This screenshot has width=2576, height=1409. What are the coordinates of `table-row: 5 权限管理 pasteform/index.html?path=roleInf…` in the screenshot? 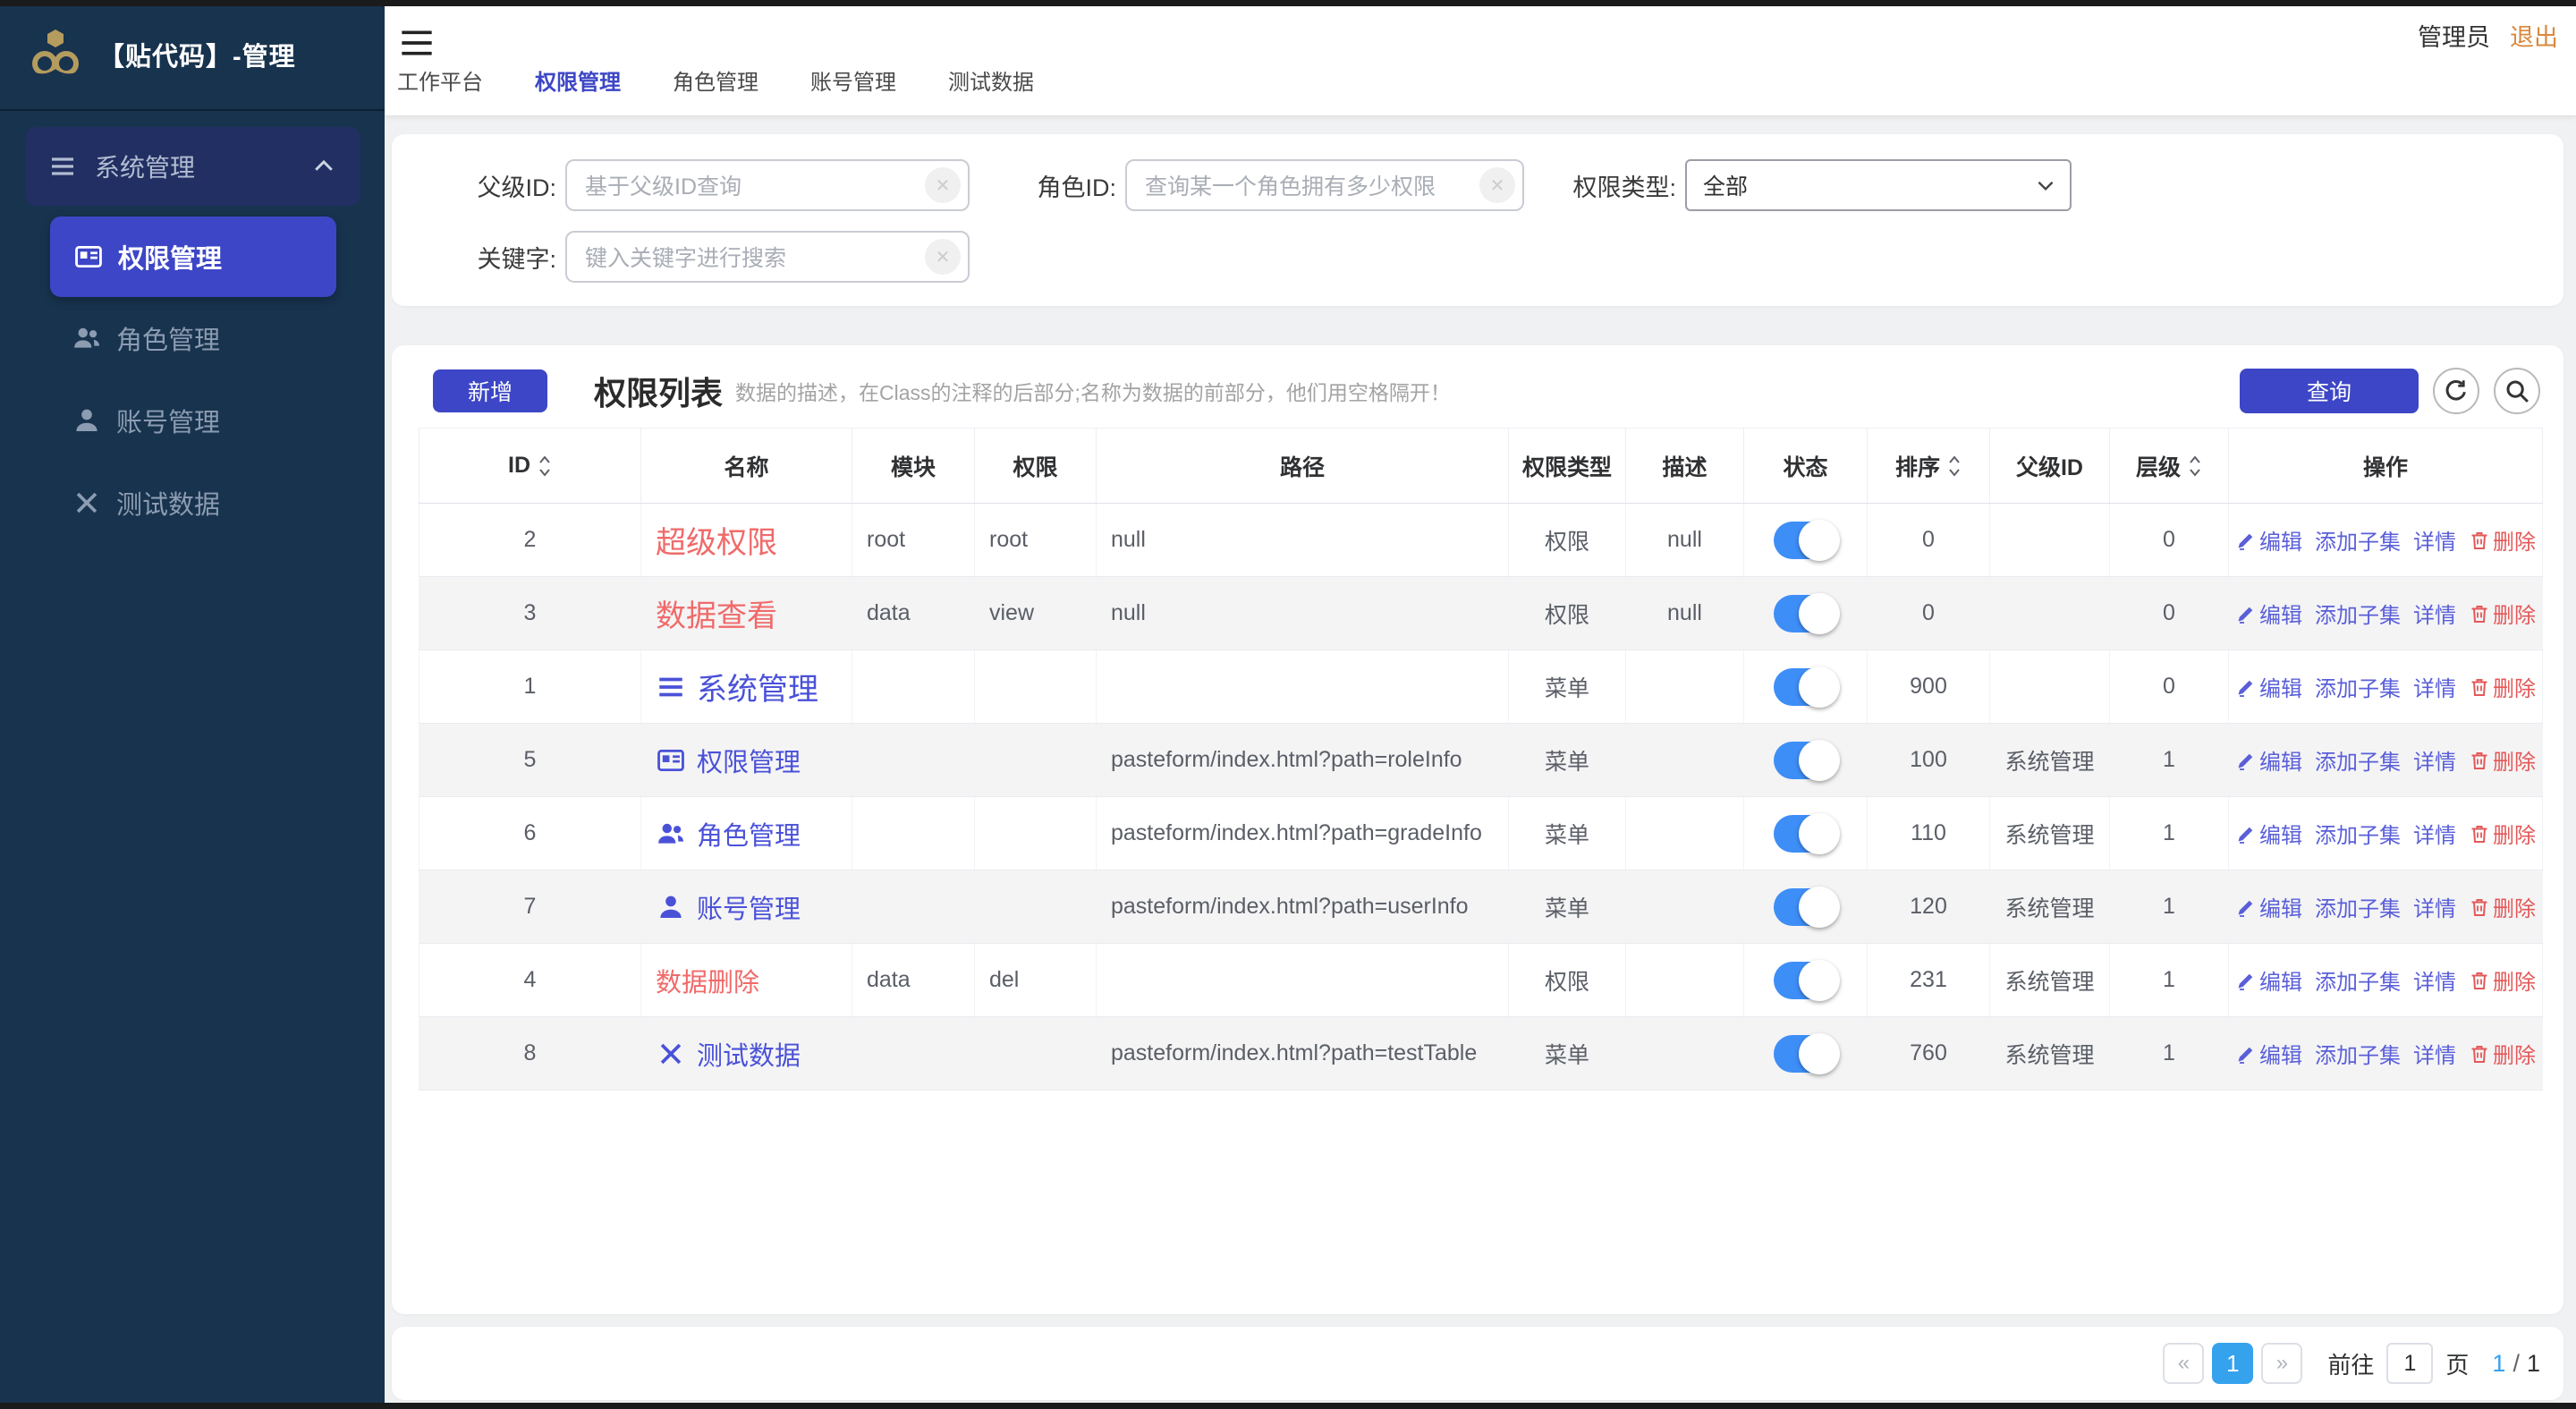 It's located at (1481, 760).